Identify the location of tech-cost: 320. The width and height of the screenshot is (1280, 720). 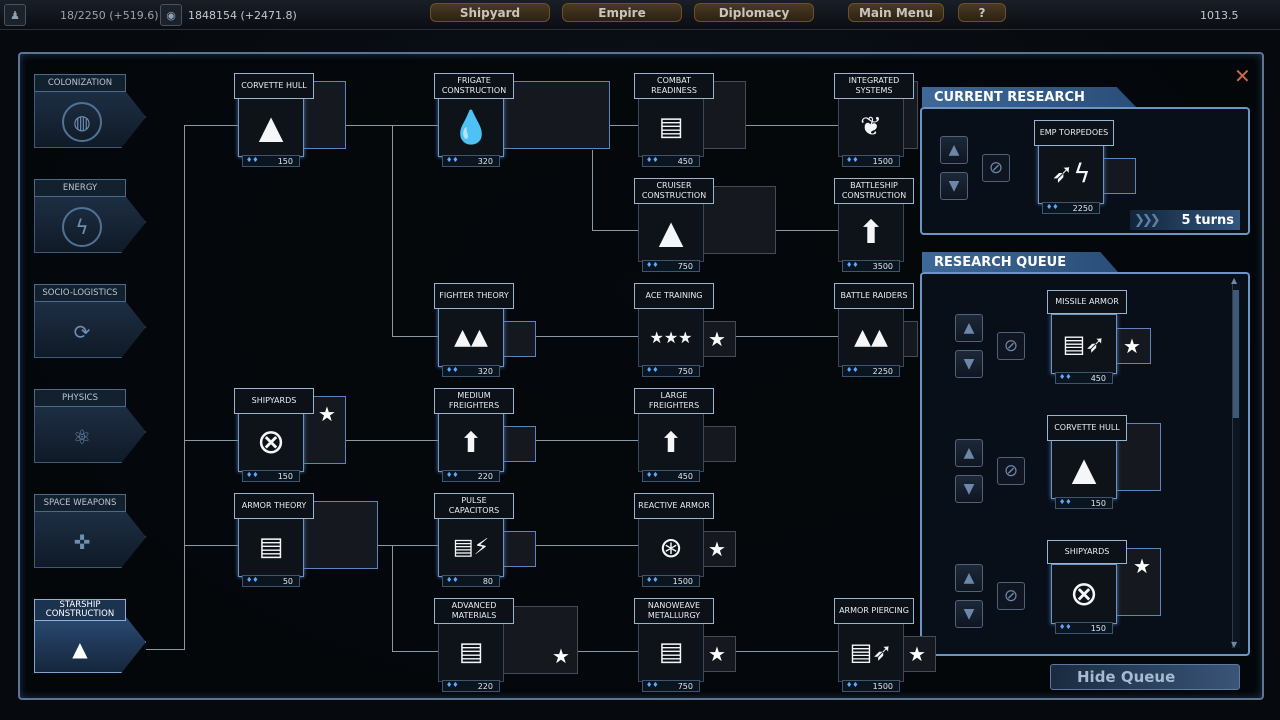
(471, 161).